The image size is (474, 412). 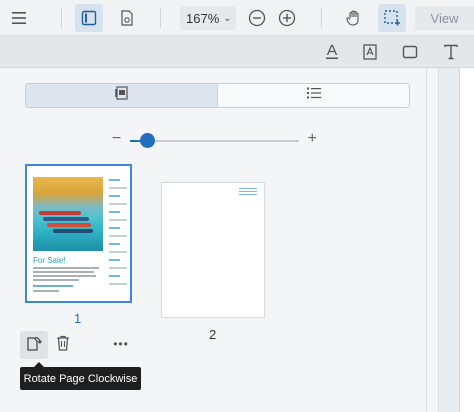 I want to click on text-field-icon, so click(x=370, y=52).